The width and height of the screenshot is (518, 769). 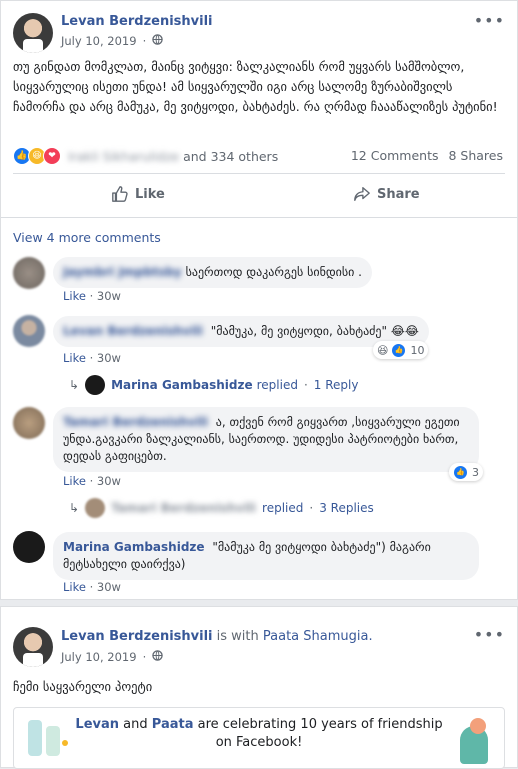 What do you see at coordinates (133, 331) in the screenshot?
I see `commenter-name: Levan Berdzenishvili` at bounding box center [133, 331].